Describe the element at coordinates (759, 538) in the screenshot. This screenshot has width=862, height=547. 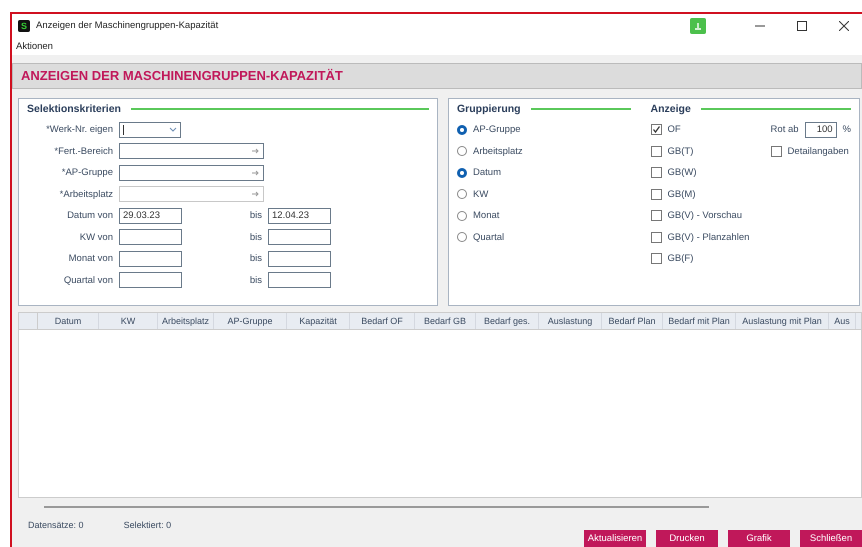
I see `action-button: Grafik` at that location.